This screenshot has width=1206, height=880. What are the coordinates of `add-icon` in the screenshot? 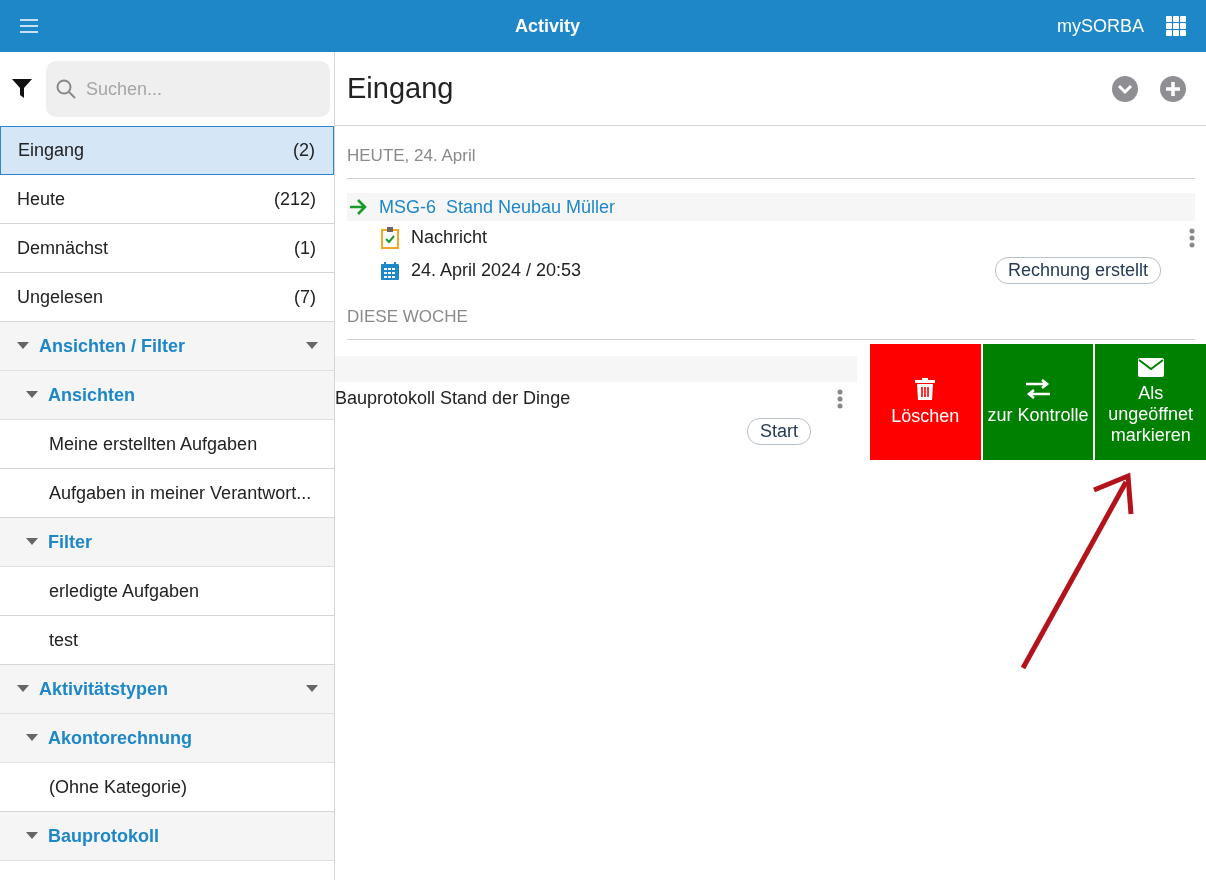 It's located at (1173, 88).